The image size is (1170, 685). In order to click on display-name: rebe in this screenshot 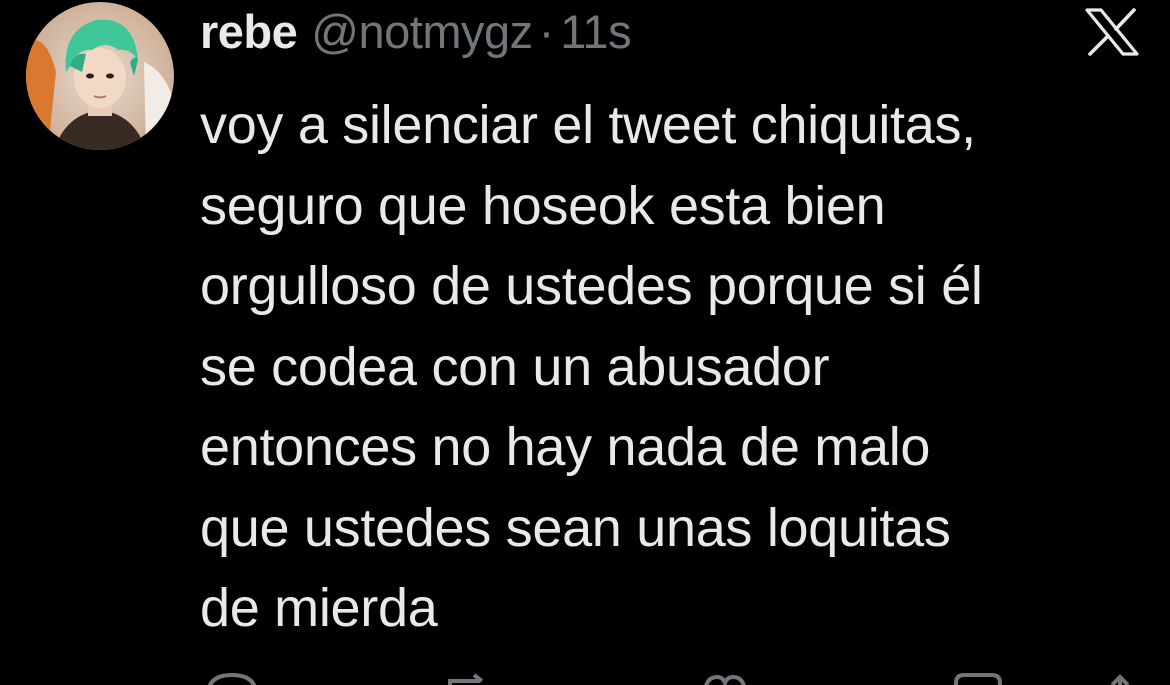, I will do `click(249, 31)`.